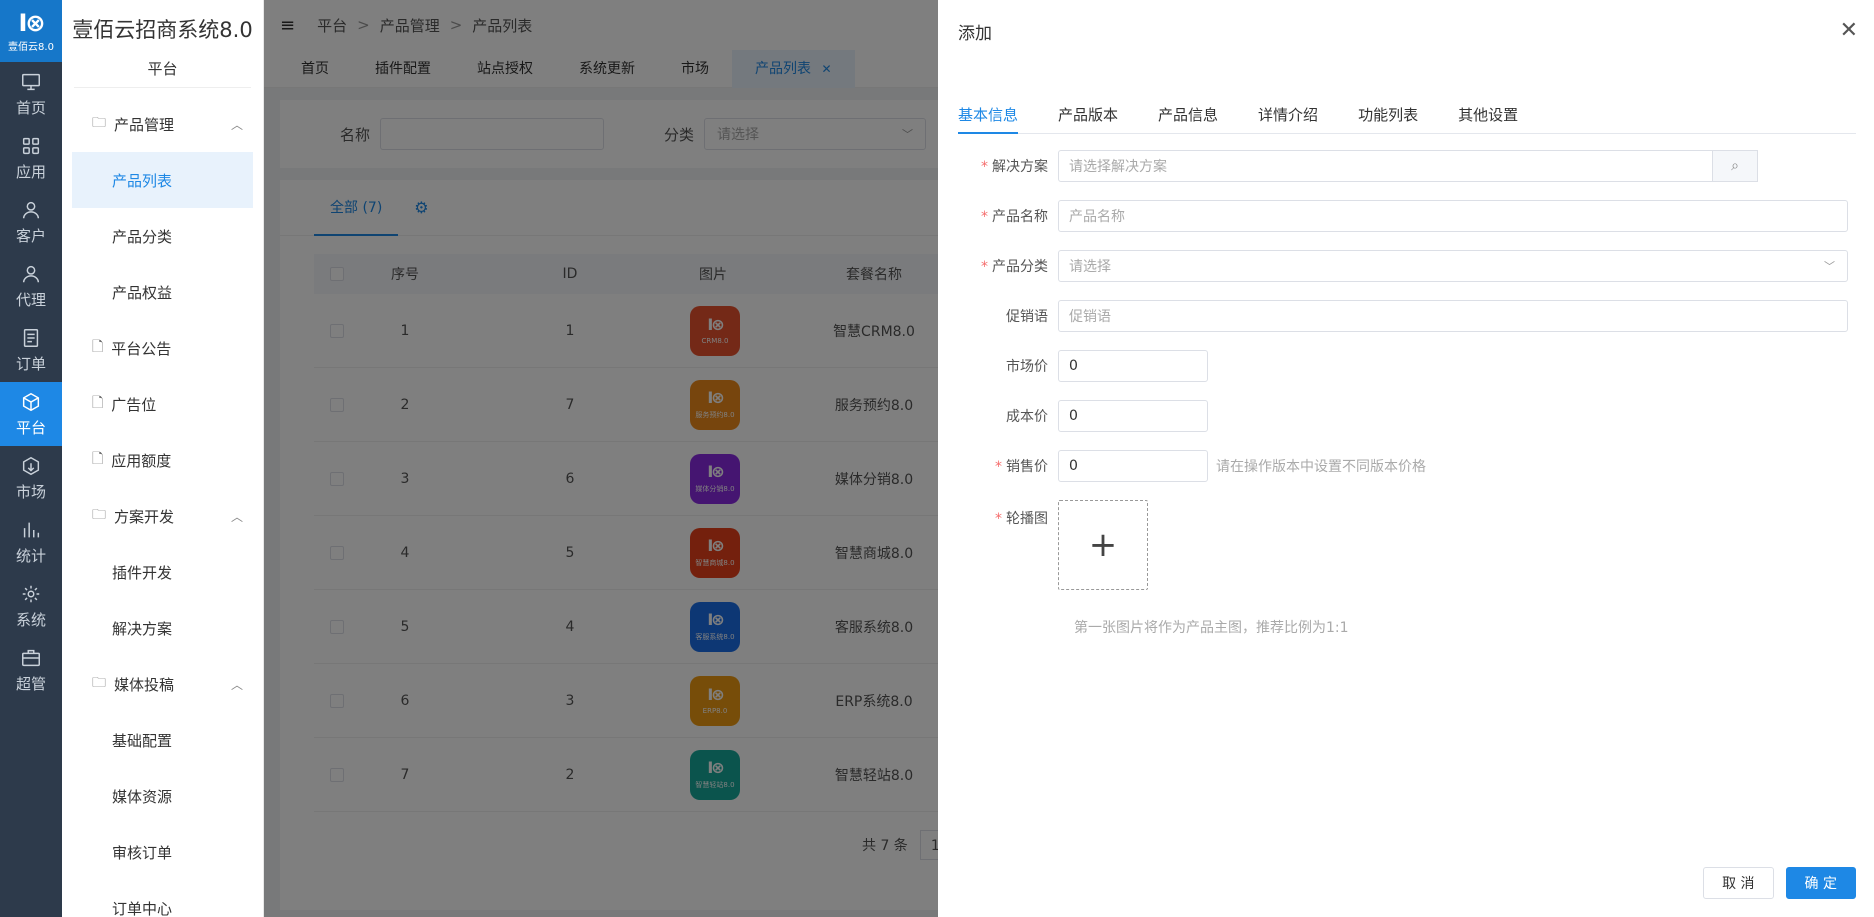 The image size is (1874, 917). I want to click on rail-item-label: 代理, so click(30, 299).